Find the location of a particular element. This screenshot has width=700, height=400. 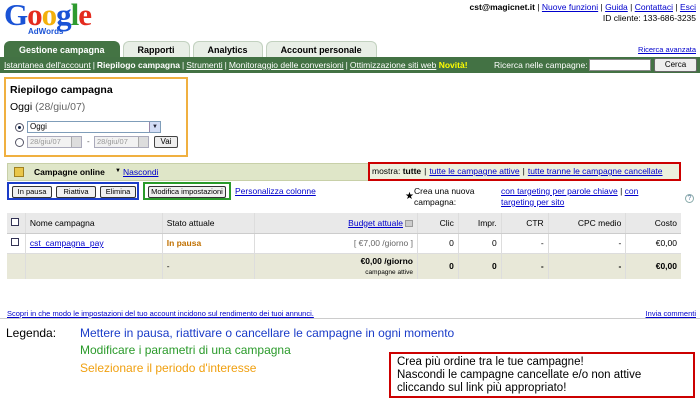

note-line: cliccando sul link più appropriato! is located at coordinates (482, 388).